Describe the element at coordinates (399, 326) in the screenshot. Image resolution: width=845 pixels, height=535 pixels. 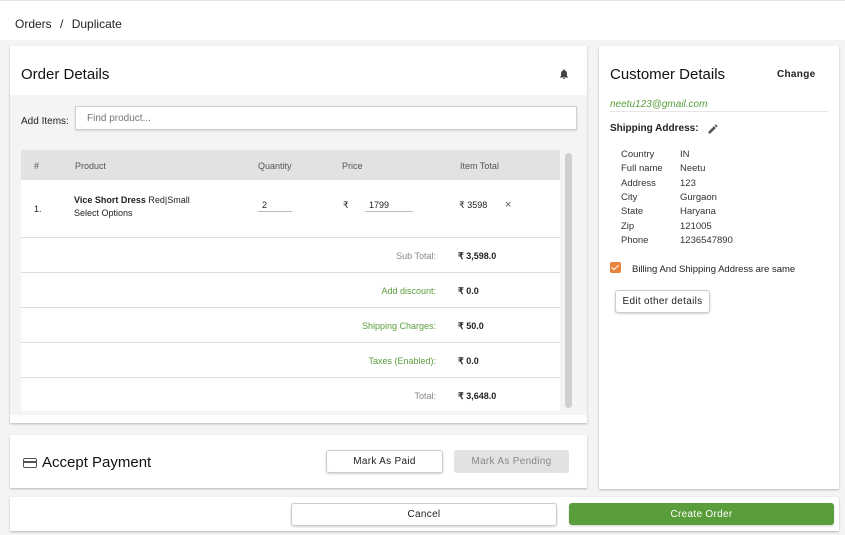
I see `shipping-charges-link: Shipping Charges:` at that location.